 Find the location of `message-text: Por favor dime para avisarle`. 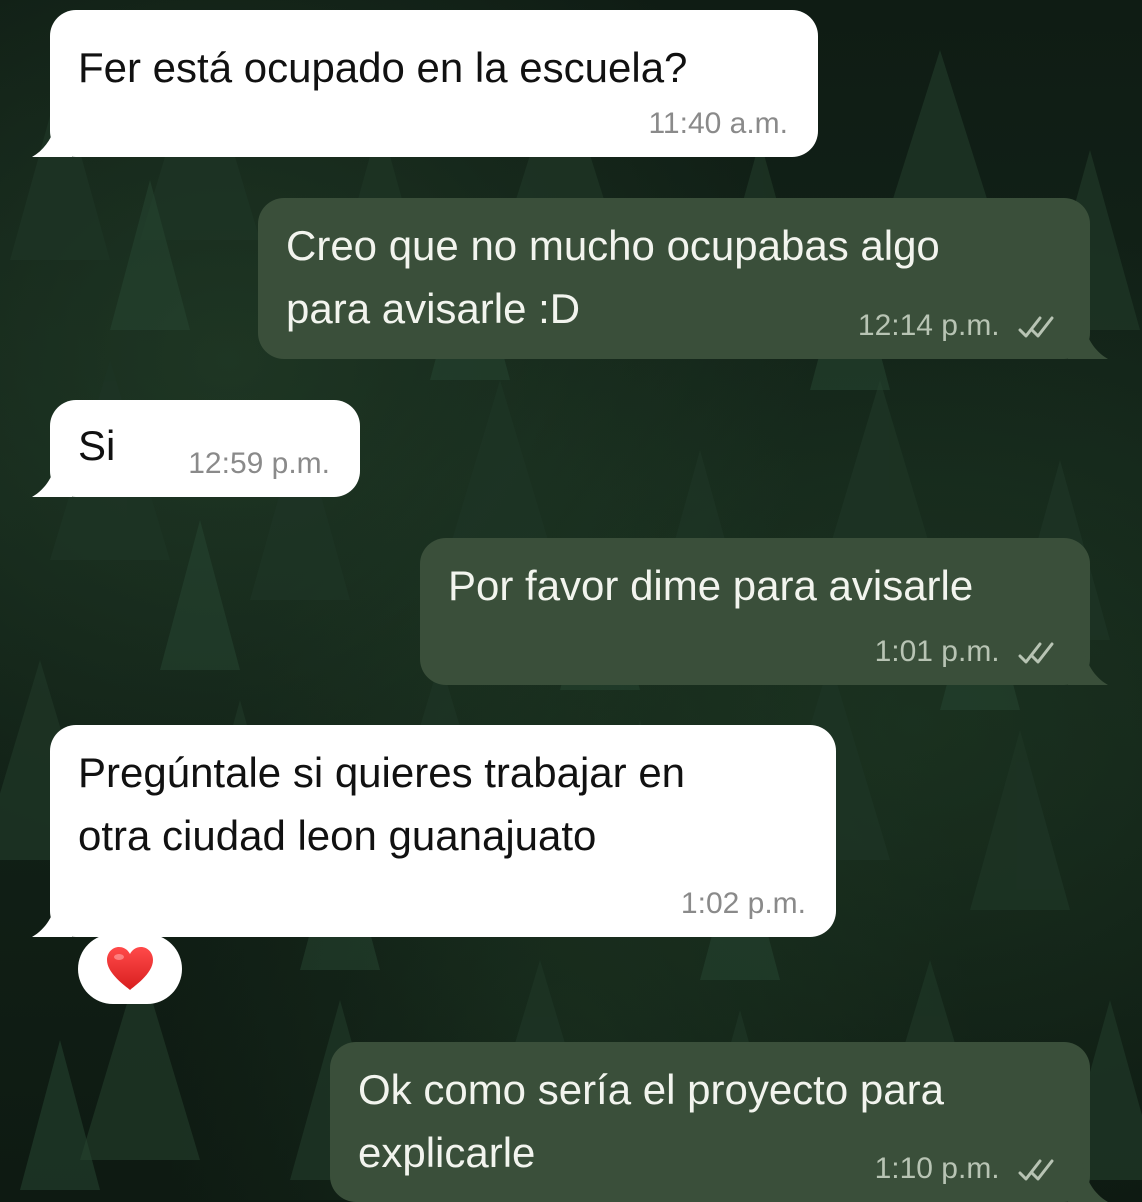

message-text: Por favor dime para avisarle is located at coordinates (711, 585).